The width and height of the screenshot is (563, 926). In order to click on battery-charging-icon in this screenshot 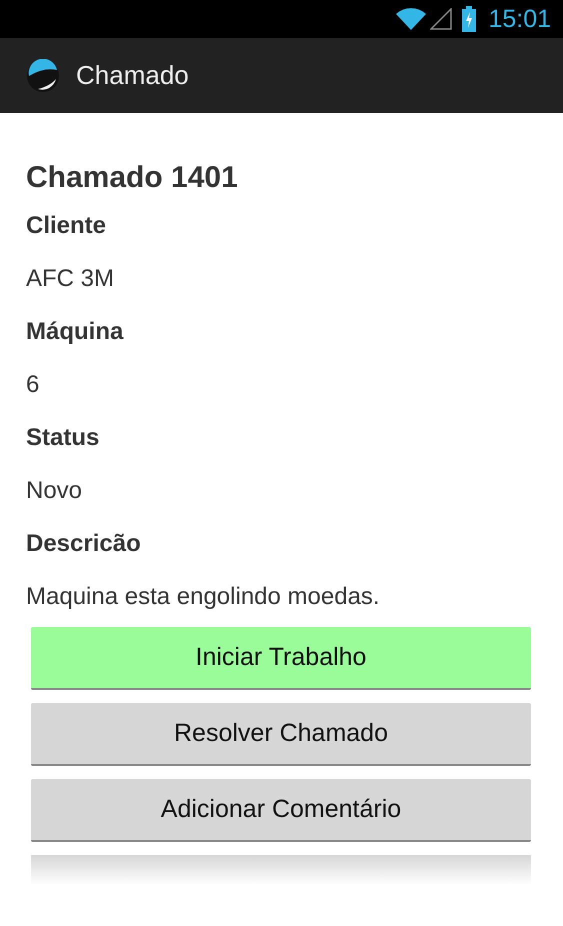, I will do `click(469, 19)`.